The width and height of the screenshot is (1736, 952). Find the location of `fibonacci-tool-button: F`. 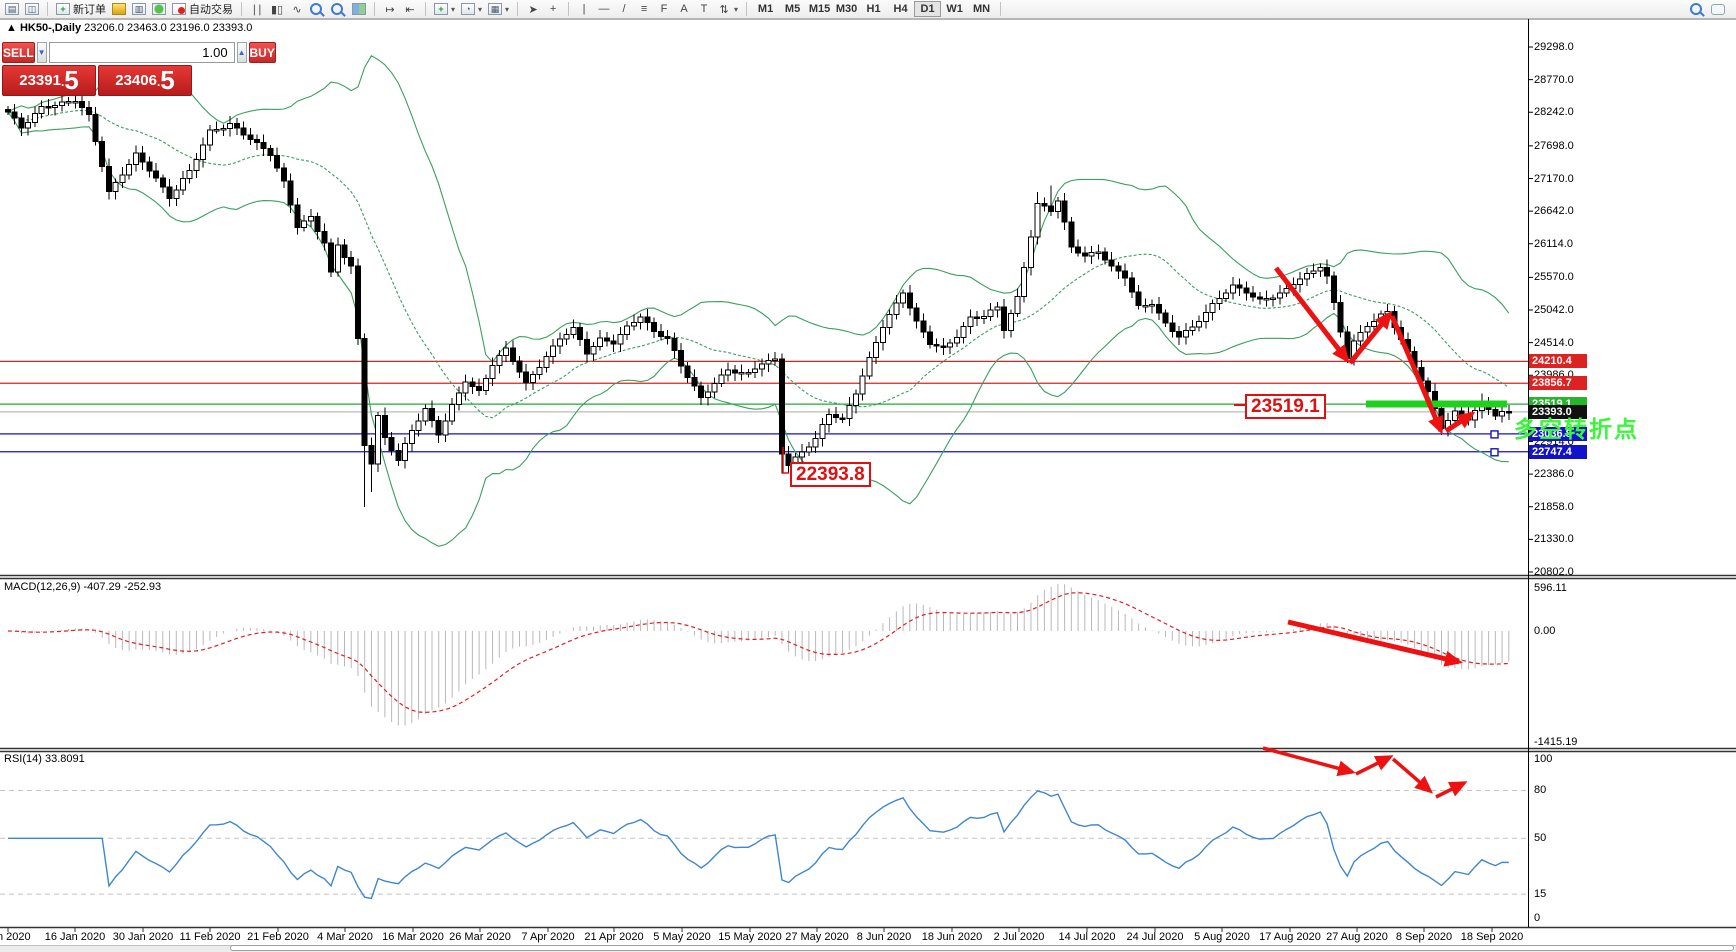

fibonacci-tool-button: F is located at coordinates (664, 9).